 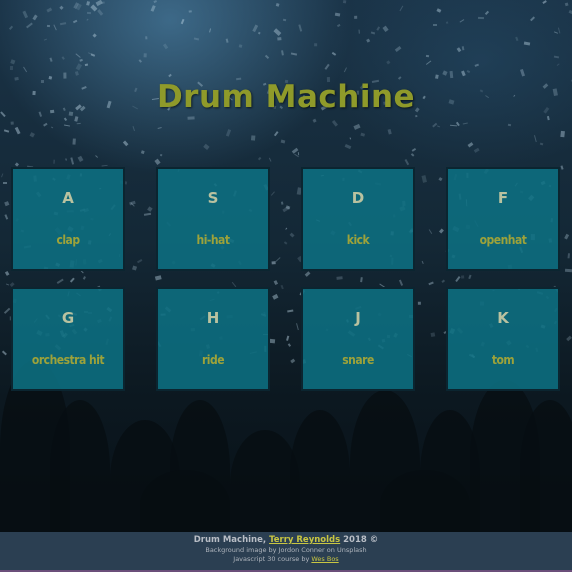 I want to click on page-title: Drum Machine, so click(x=286, y=96).